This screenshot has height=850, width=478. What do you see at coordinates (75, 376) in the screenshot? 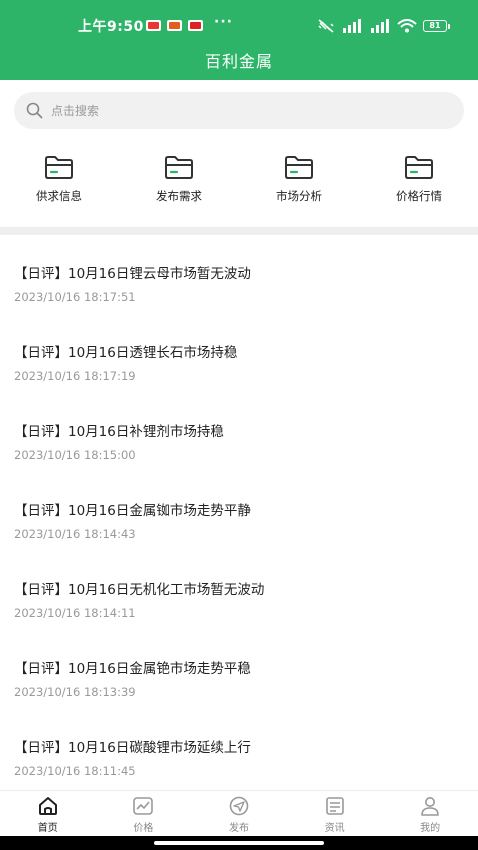
I see `news-time: 2023/10/16 18:17:19` at bounding box center [75, 376].